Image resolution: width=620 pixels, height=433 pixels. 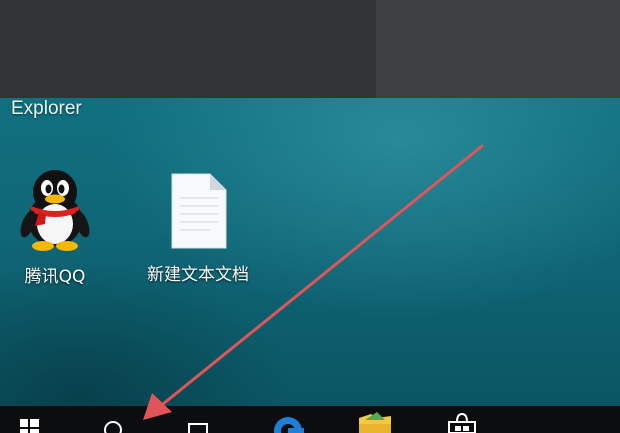 What do you see at coordinates (113, 427) in the screenshot?
I see `search-icon` at bounding box center [113, 427].